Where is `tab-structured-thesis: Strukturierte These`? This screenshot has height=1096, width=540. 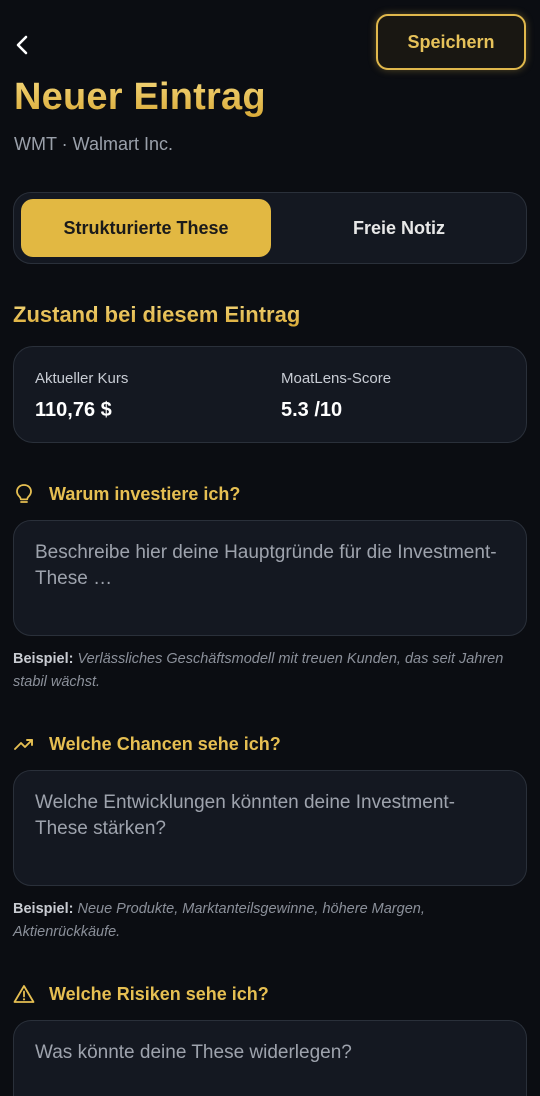 tab-structured-thesis: Strukturierte These is located at coordinates (146, 228).